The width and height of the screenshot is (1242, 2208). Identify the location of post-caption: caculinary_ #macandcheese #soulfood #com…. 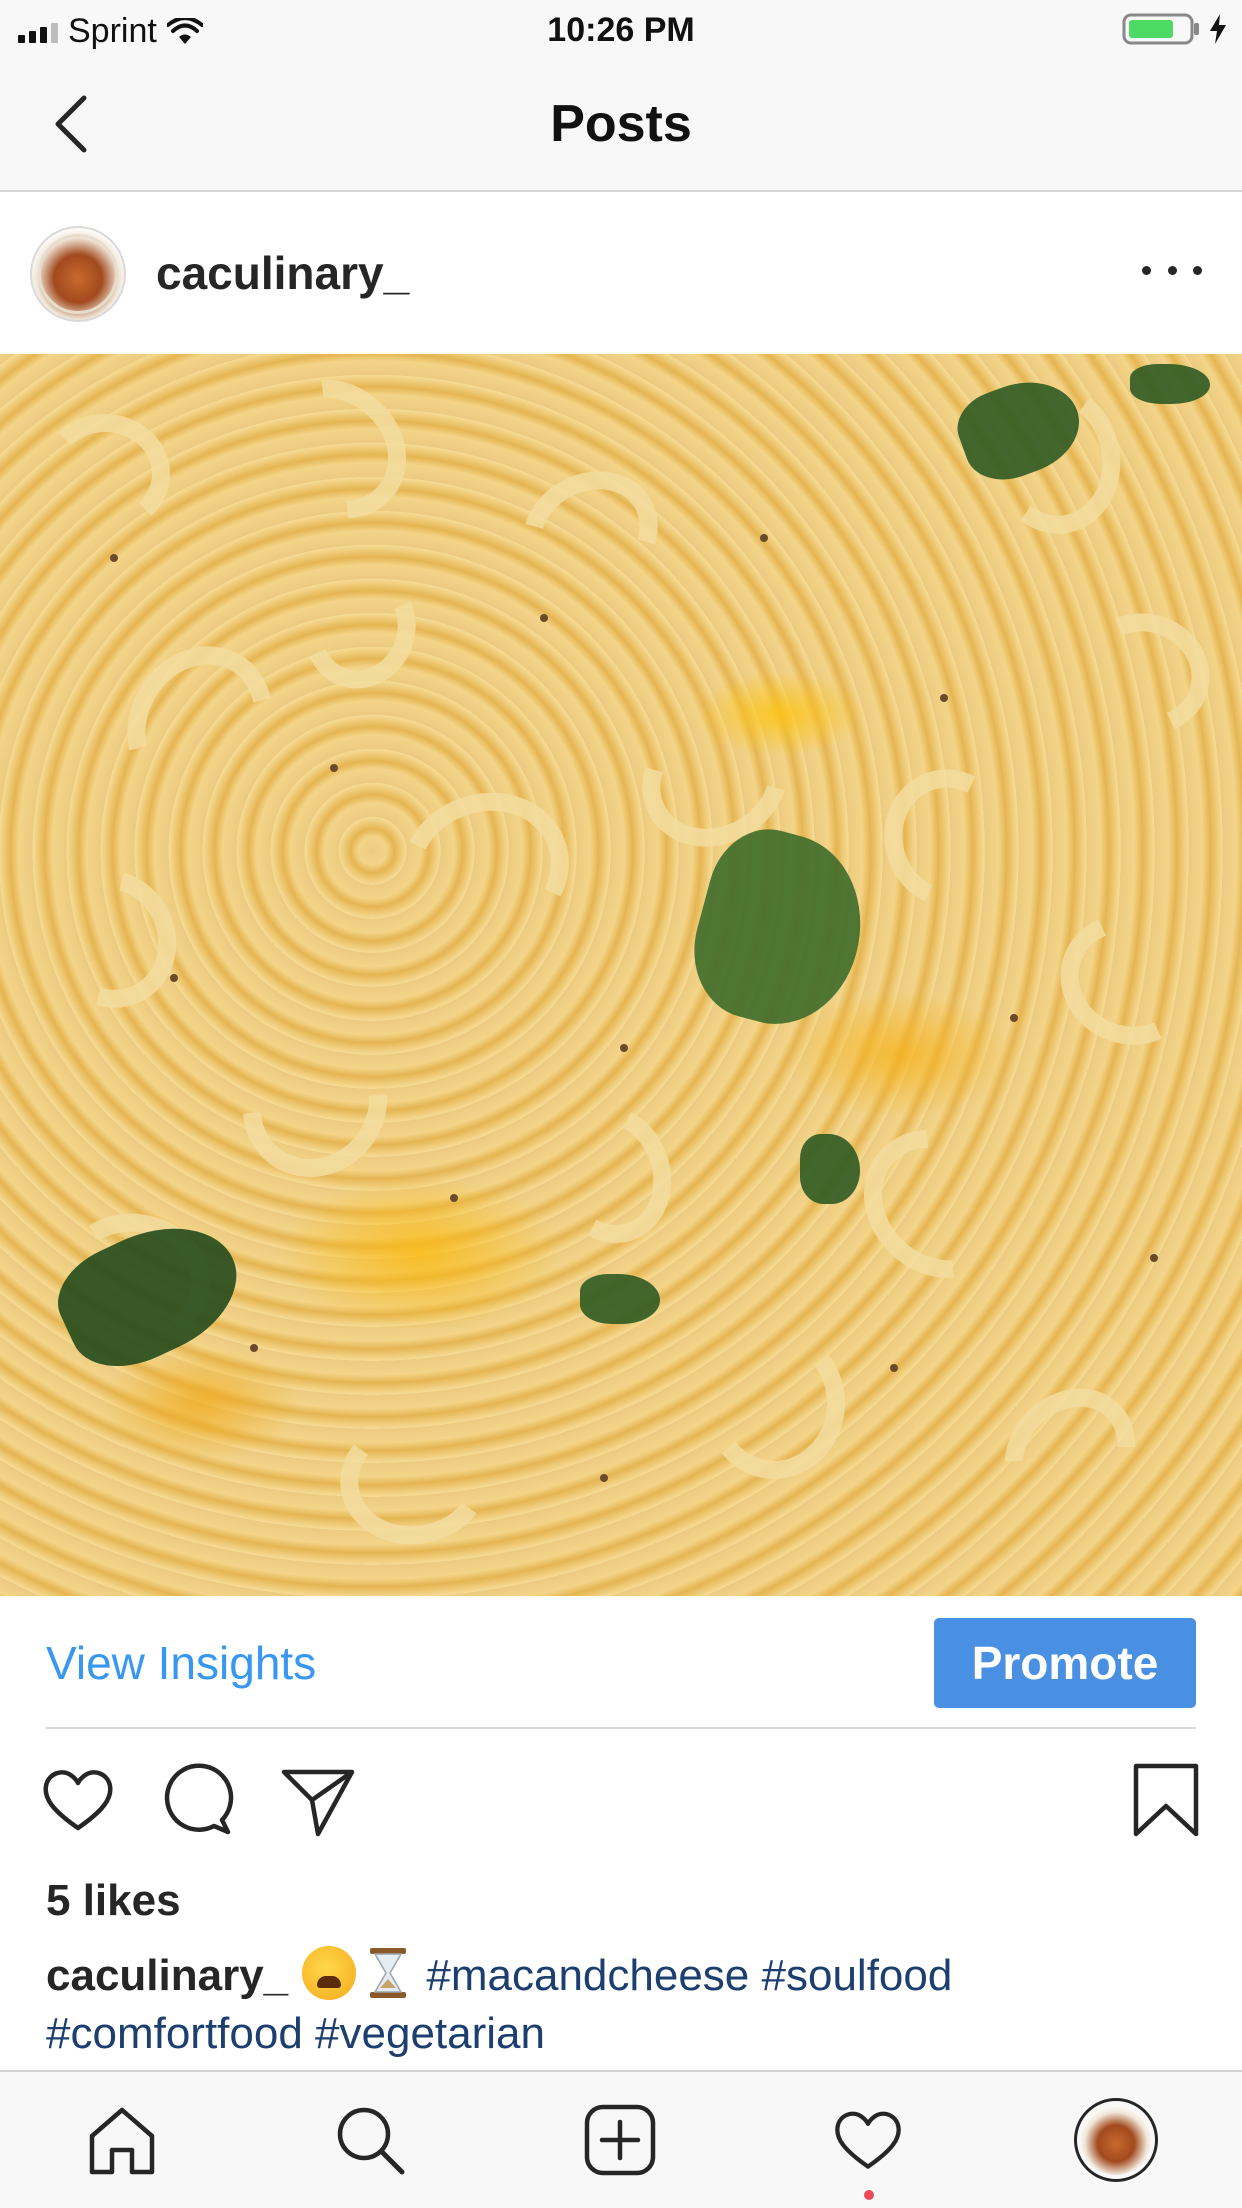
(621, 2004).